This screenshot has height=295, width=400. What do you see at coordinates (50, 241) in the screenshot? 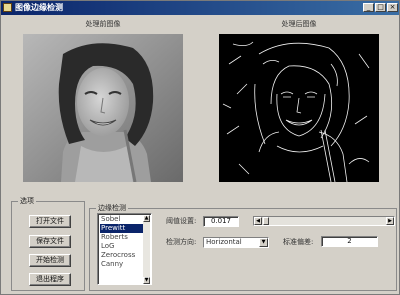
I see `save-file-button: 保存文件` at bounding box center [50, 241].